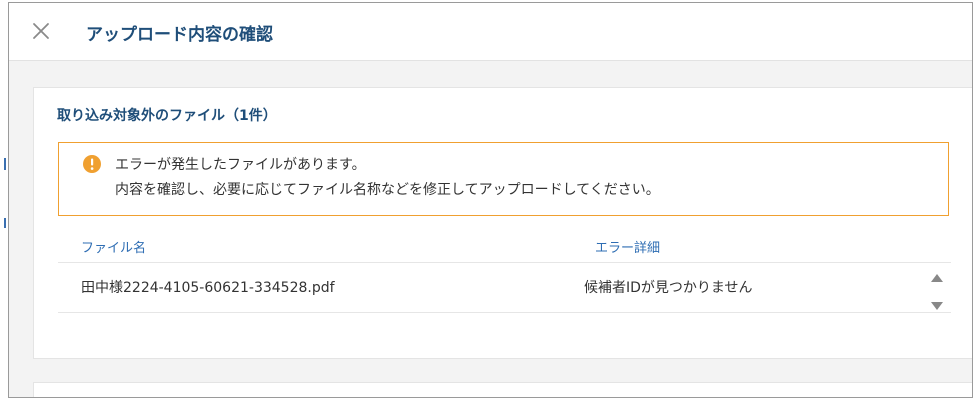  What do you see at coordinates (114, 248) in the screenshot?
I see `column-header-filename: ファイル名` at bounding box center [114, 248].